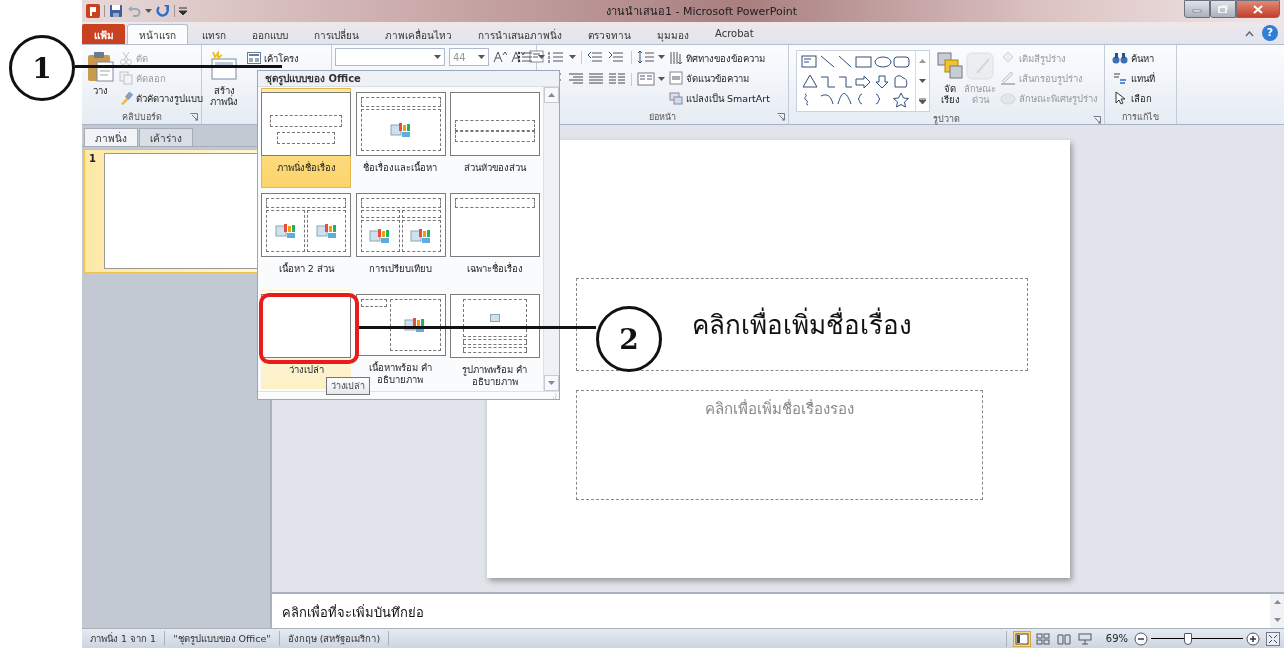 Image resolution: width=1284 pixels, height=648 pixels. Describe the element at coordinates (702, 12) in the screenshot. I see `window-title: งานนำเสนอ1 - Microsoft PowerPoint` at that location.